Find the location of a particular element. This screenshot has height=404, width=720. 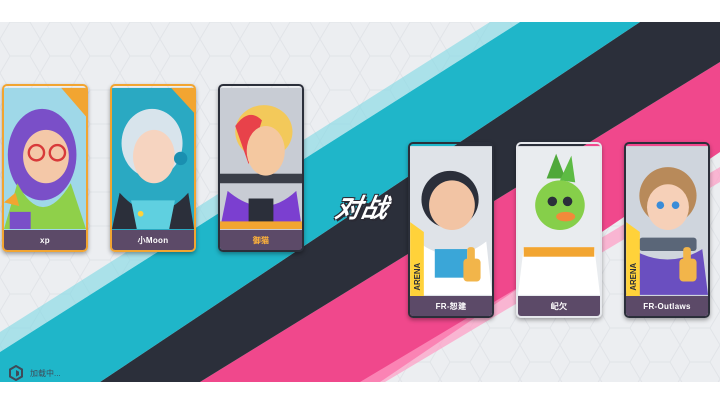

avatar-blonde-hair is located at coordinates (261, 168).